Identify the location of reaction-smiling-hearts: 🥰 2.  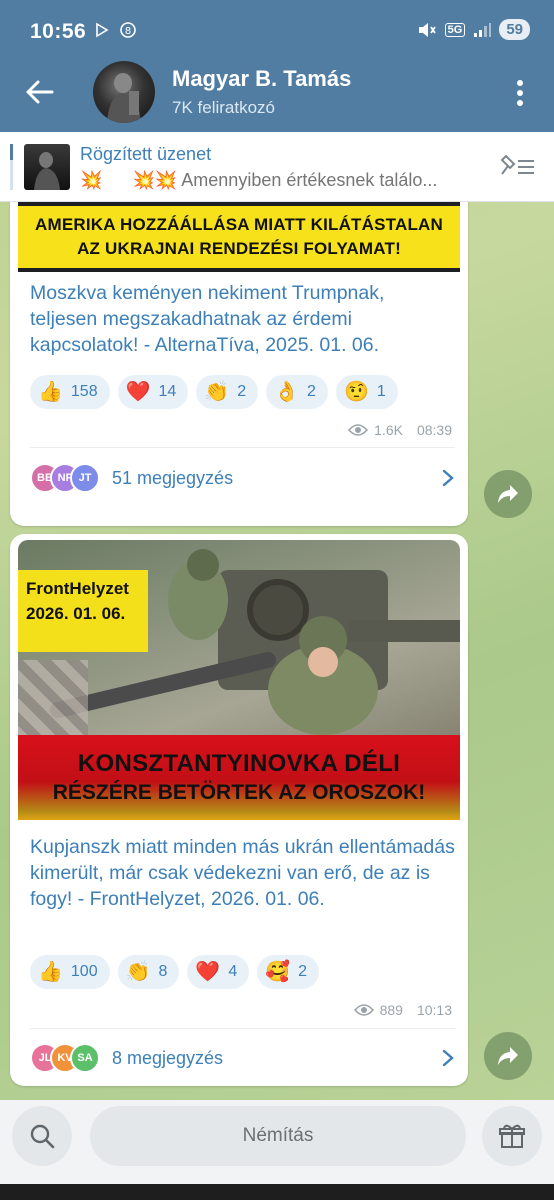
(288, 972).